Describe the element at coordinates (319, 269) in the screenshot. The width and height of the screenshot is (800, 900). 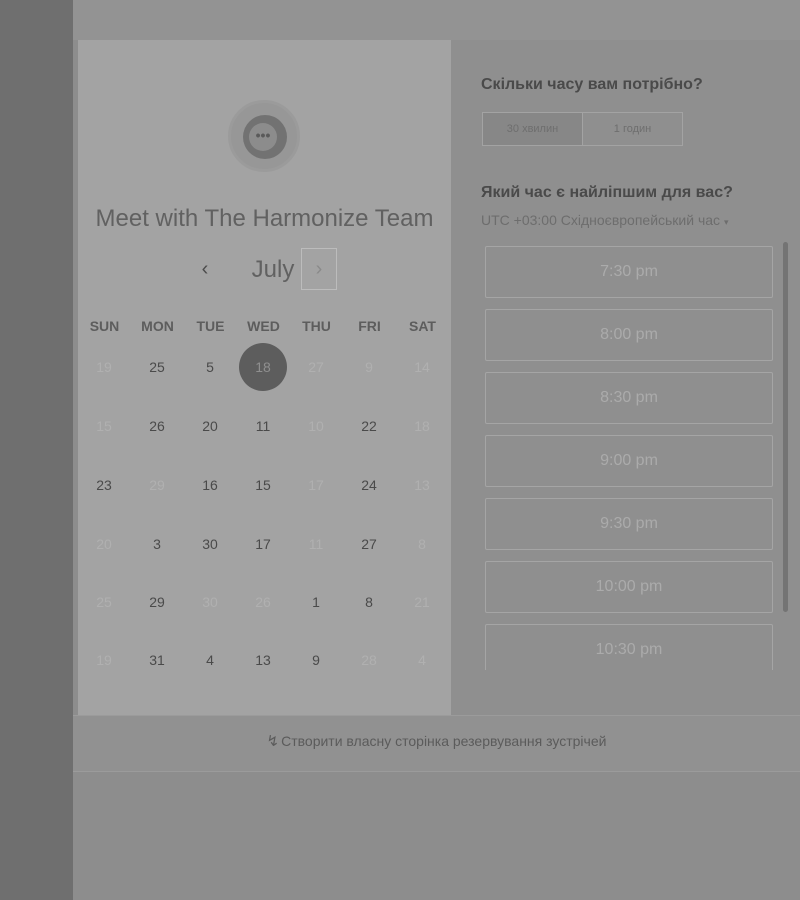
I see `next-month-button: ›` at that location.